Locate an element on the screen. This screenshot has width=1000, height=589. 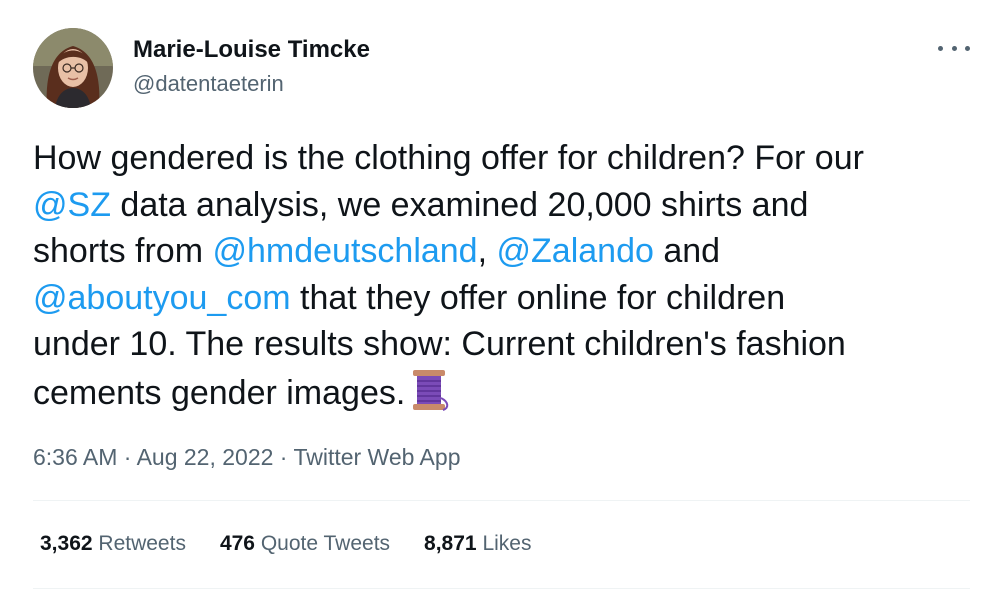
tweet-time: 6:36 AM is located at coordinates (75, 457).